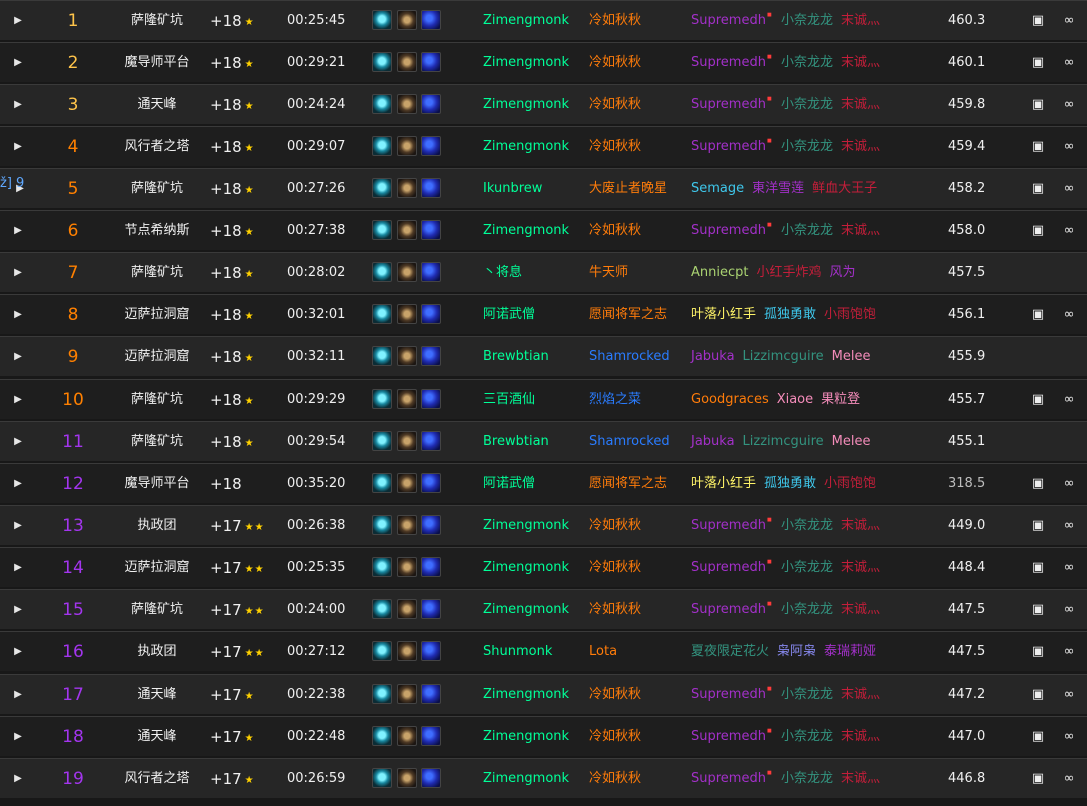 This screenshot has height=806, width=1087. What do you see at coordinates (730, 652) in the screenshot?
I see `player-name: 夏夜限定花火` at bounding box center [730, 652].